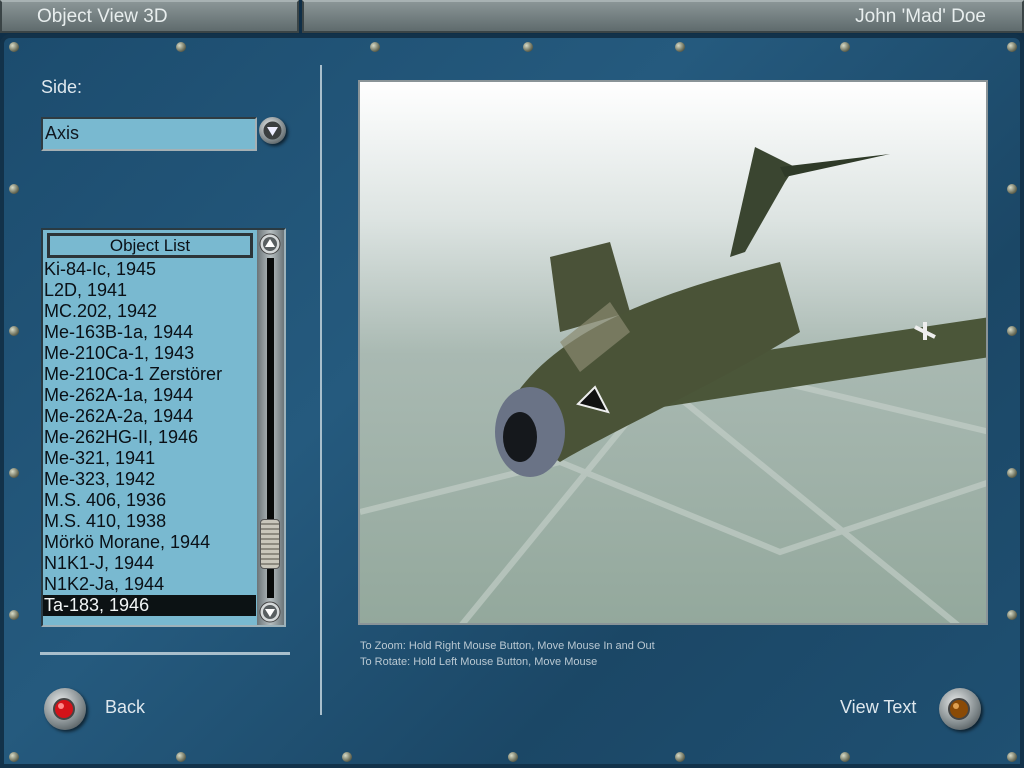  I want to click on object-list-item: Me-321, 1941, so click(149, 458).